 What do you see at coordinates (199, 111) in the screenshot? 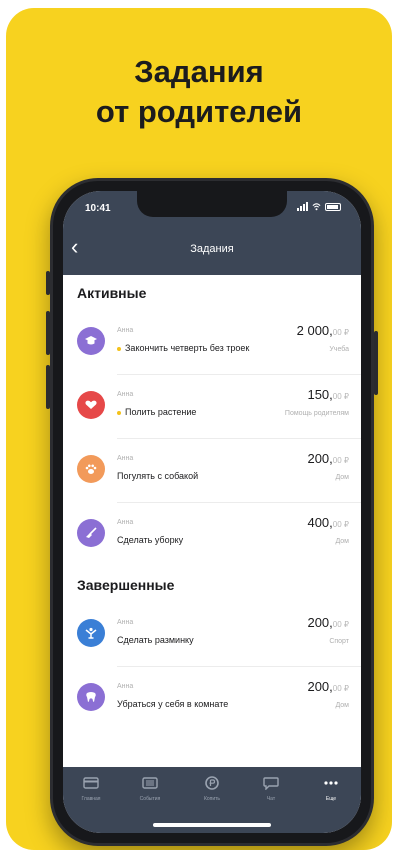
I see `headline-line-2: от родителей` at bounding box center [199, 111].